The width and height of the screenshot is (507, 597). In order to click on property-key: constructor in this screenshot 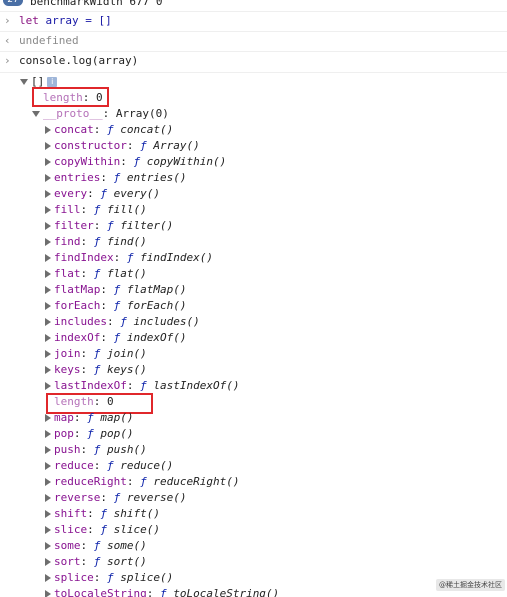, I will do `click(90, 145)`.